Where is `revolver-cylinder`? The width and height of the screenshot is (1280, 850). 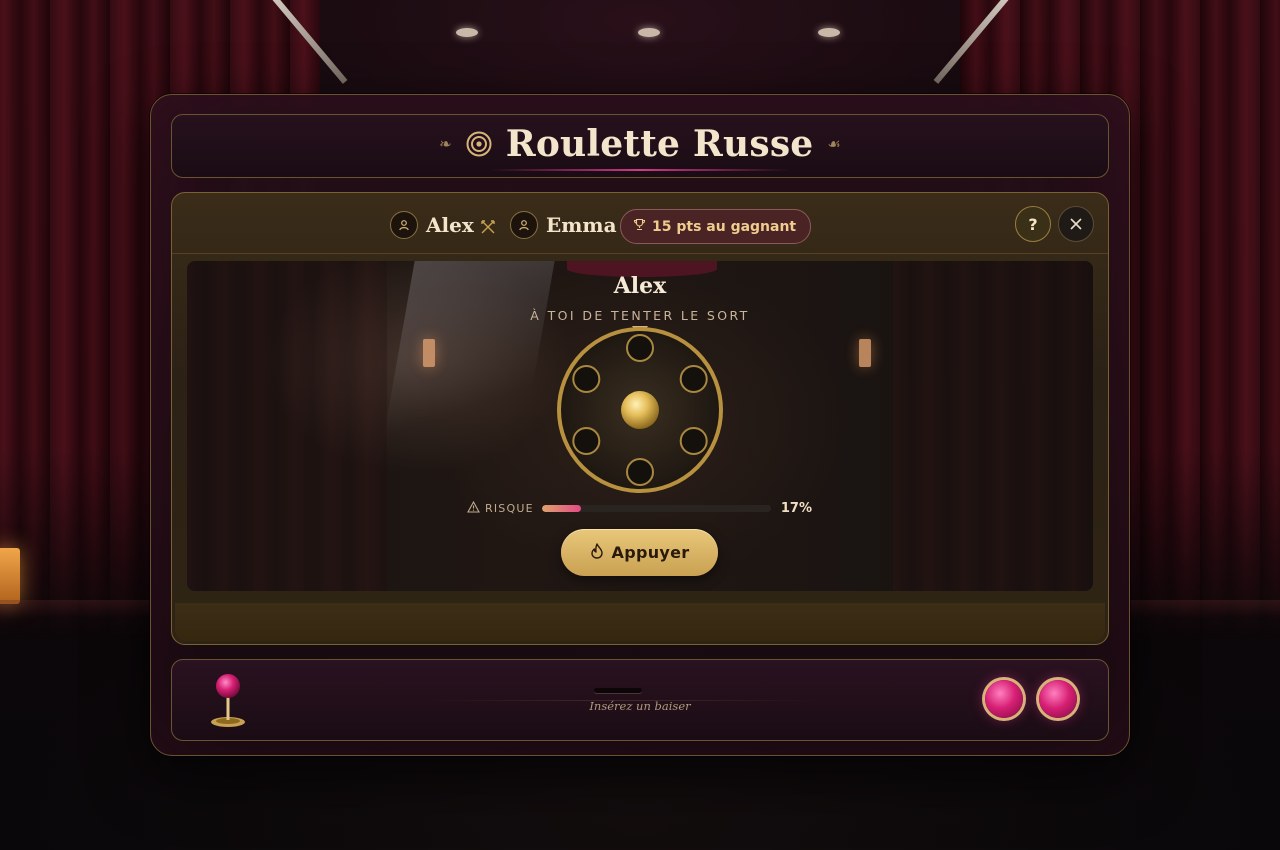 revolver-cylinder is located at coordinates (640, 410).